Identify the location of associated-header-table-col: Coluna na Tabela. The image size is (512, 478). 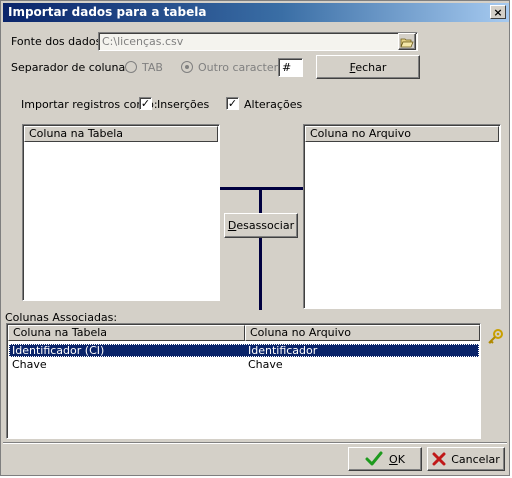
(126, 333).